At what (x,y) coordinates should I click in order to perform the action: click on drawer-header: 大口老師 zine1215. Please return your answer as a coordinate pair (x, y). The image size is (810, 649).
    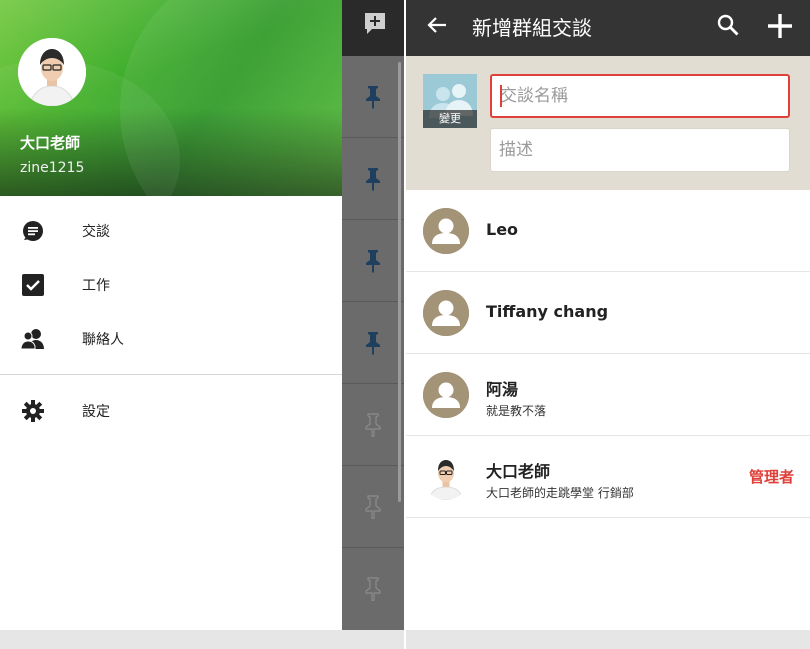
    Looking at the image, I should click on (171, 98).